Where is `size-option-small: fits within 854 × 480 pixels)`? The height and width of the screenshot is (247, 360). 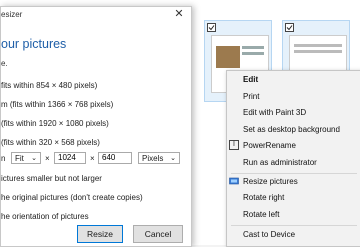 size-option-small: fits within 854 × 480 pixels) is located at coordinates (49, 85).